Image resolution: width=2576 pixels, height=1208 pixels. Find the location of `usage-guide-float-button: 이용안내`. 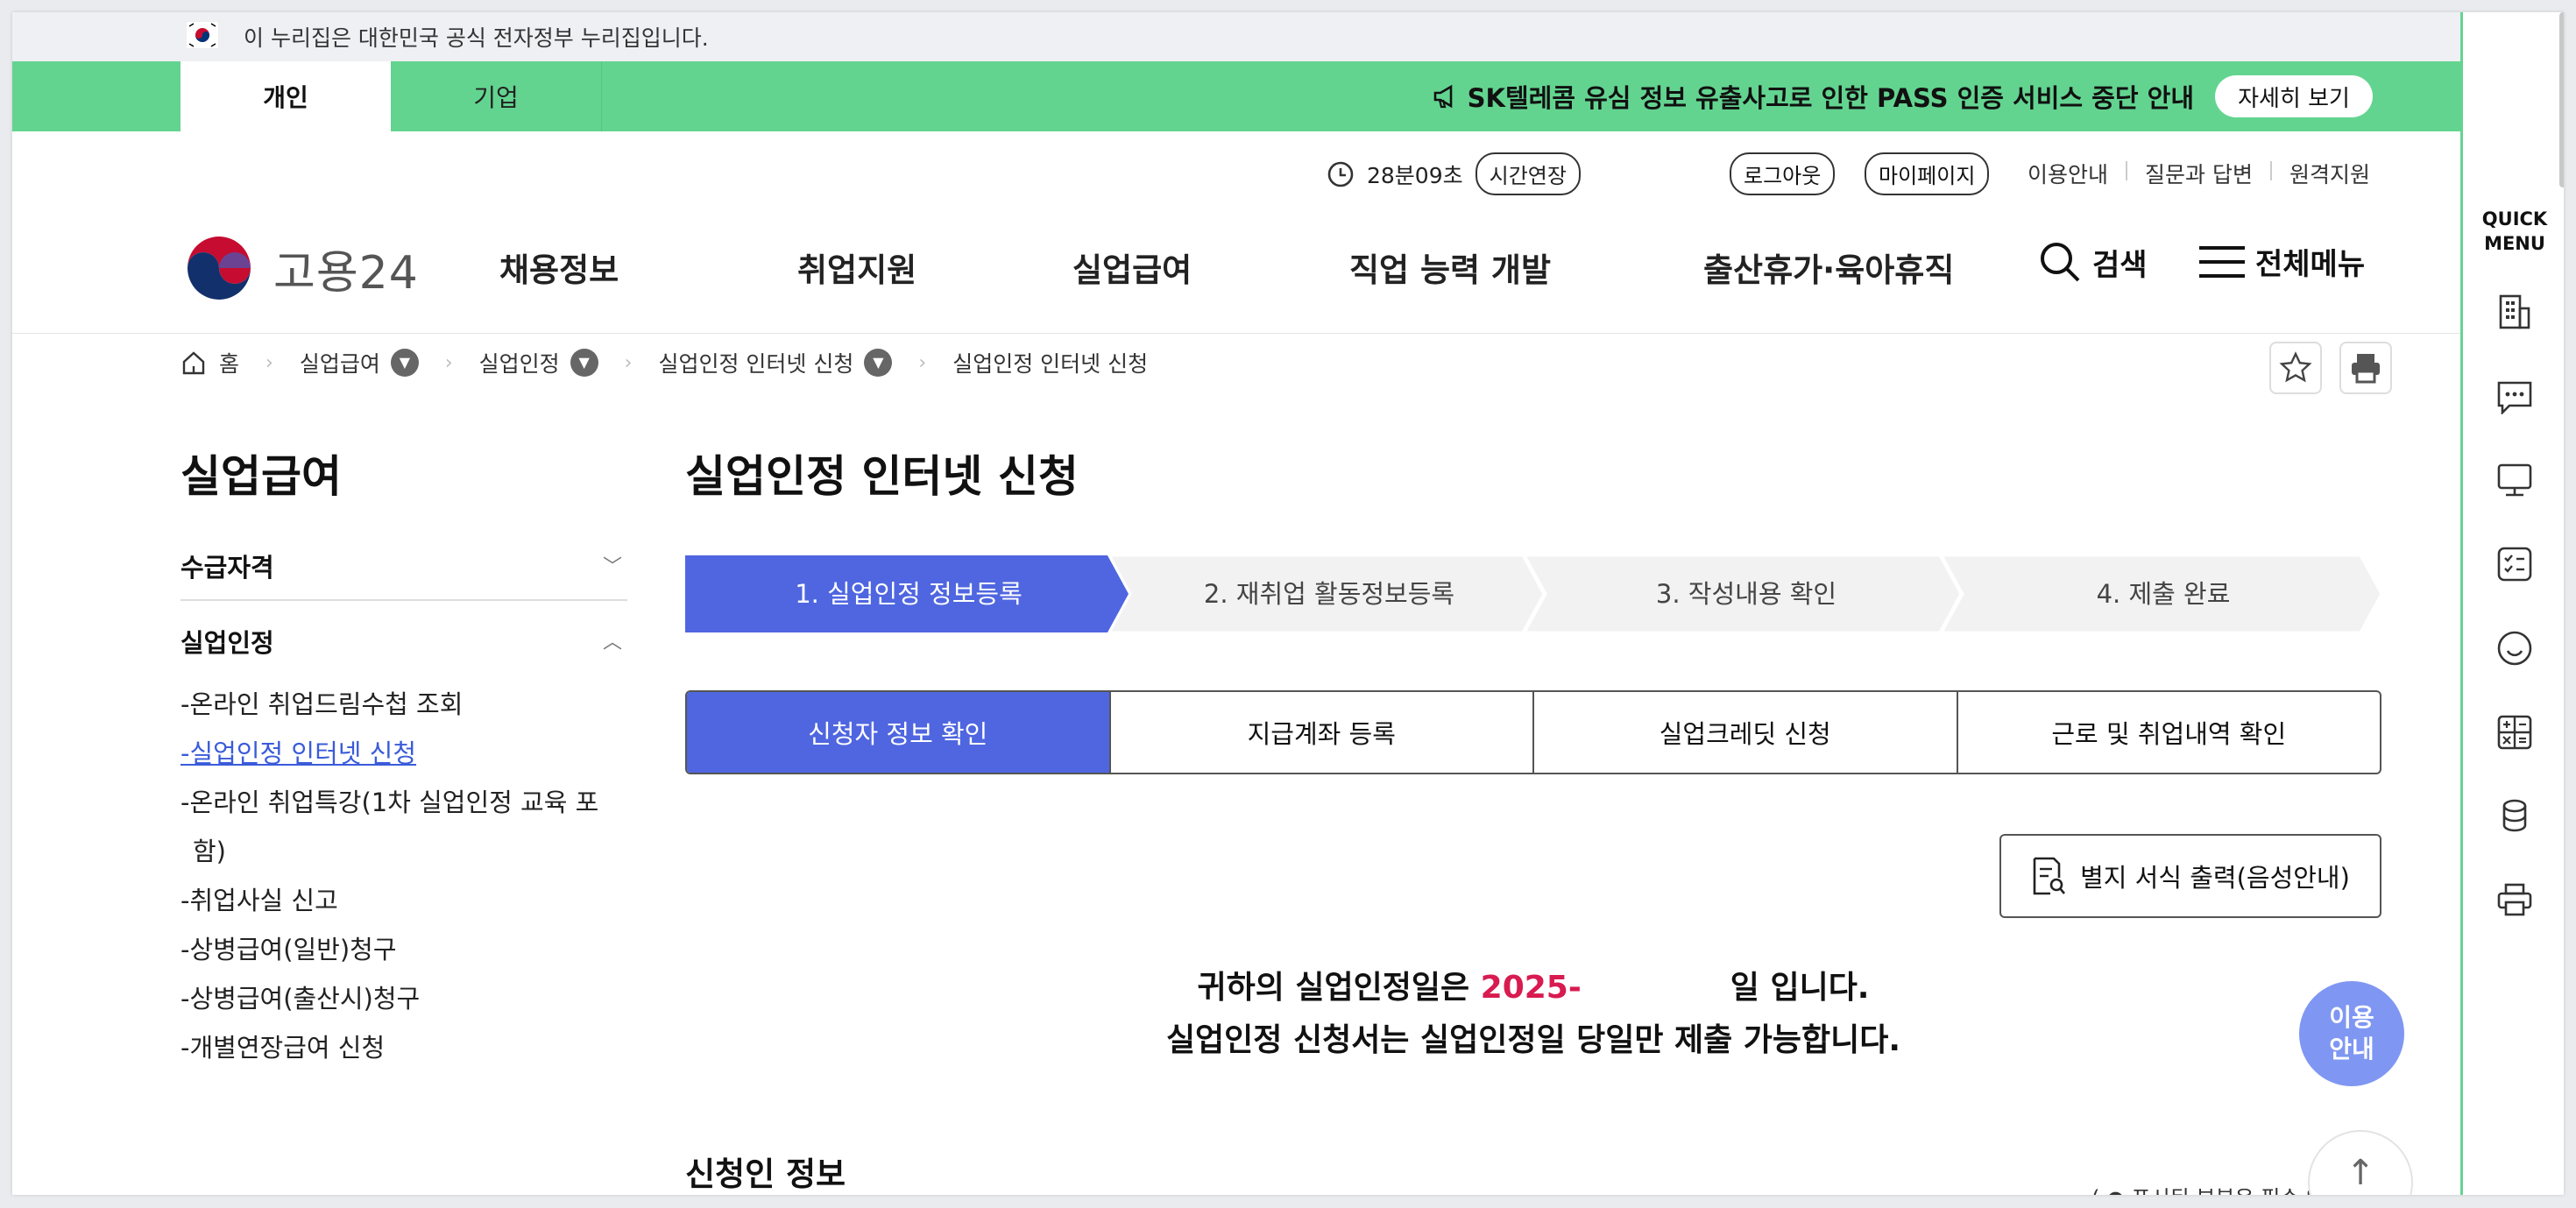

usage-guide-float-button: 이용안내 is located at coordinates (2351, 1033).